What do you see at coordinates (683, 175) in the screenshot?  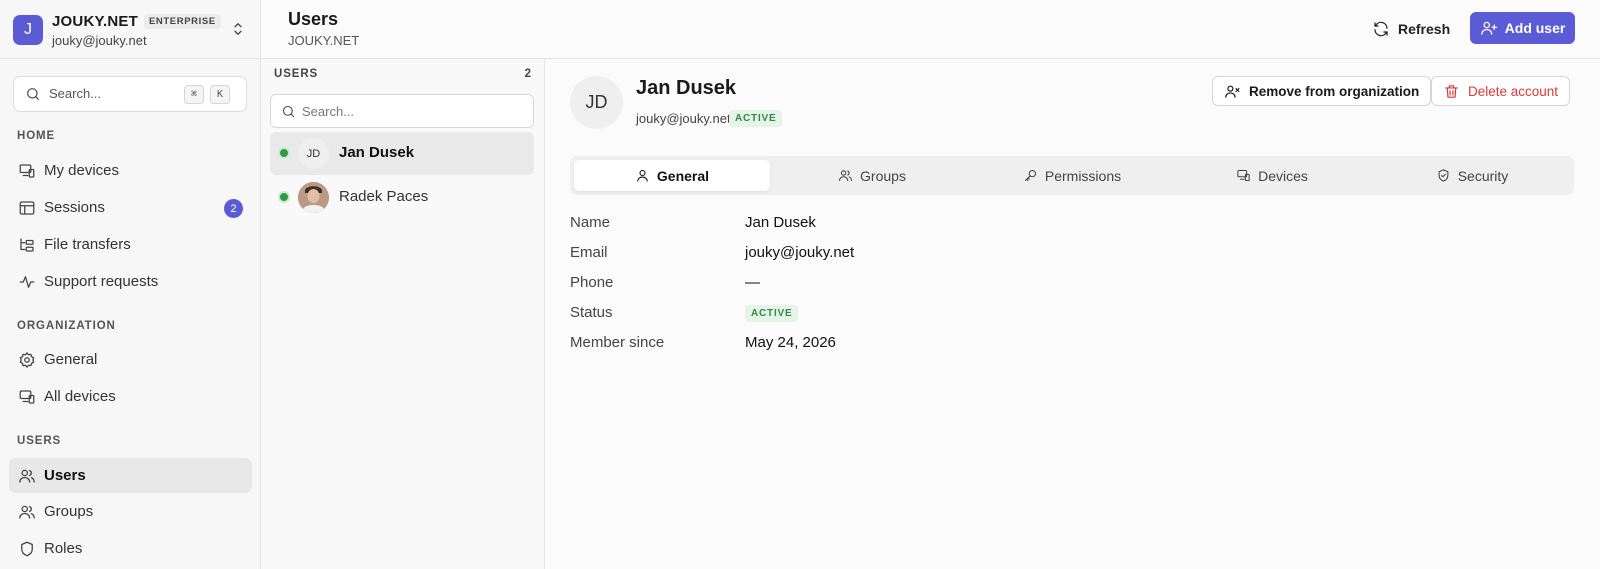 I see `tab-label: General` at bounding box center [683, 175].